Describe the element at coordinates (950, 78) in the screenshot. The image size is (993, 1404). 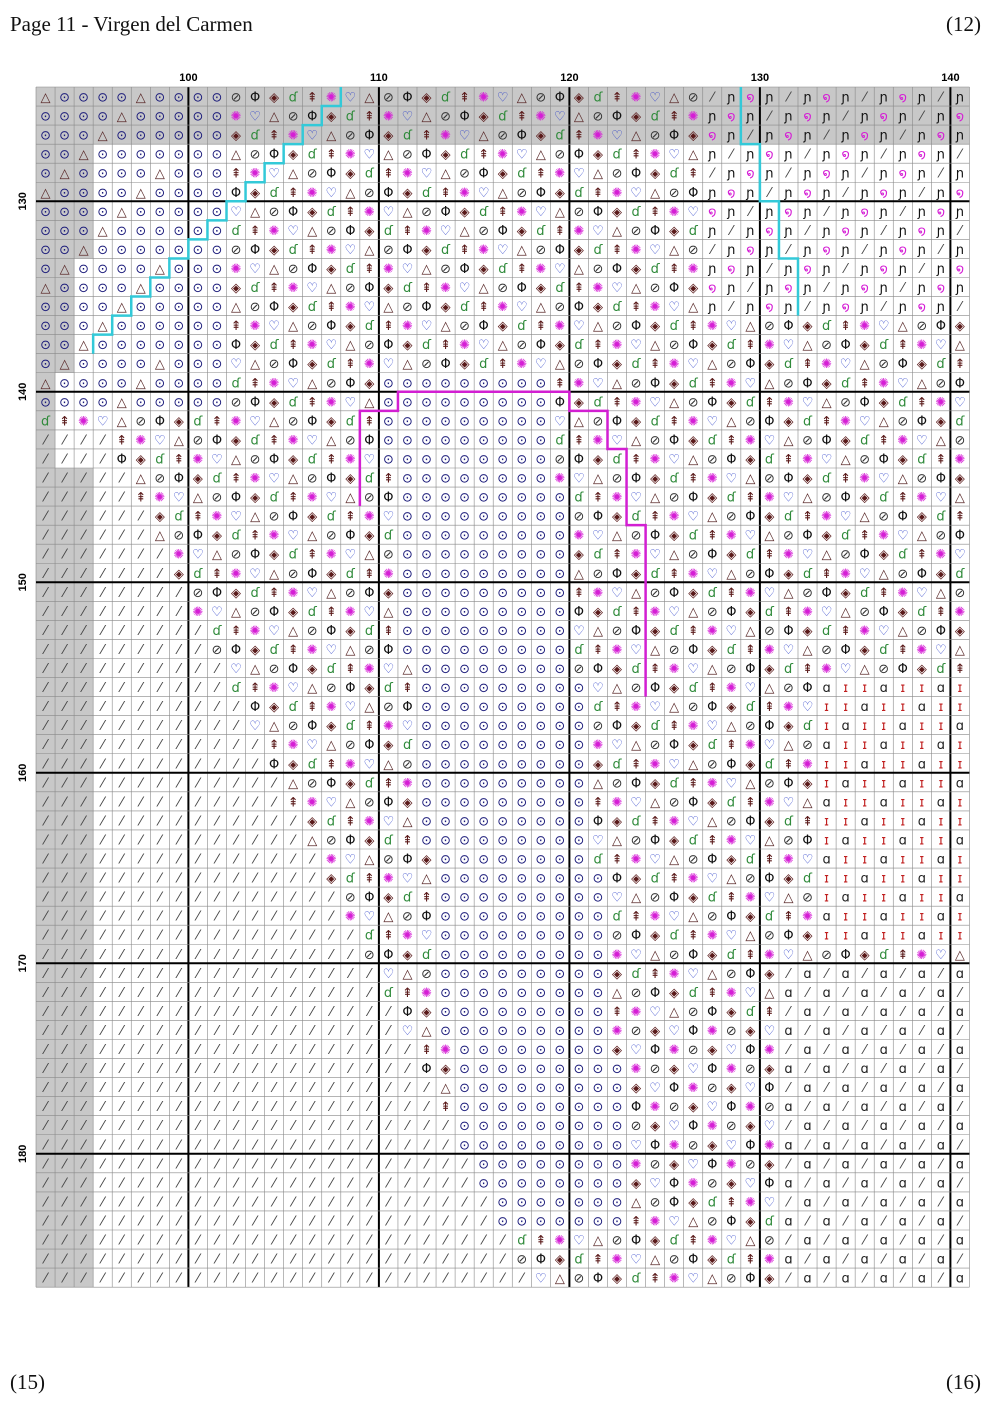
I see `column-number-label: 140` at that location.